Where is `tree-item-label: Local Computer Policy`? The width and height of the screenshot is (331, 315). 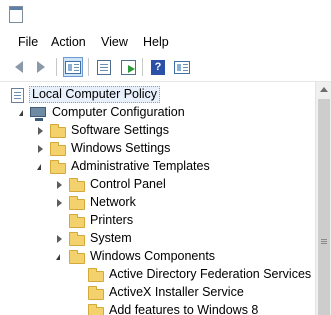 tree-item-label: Local Computer Policy is located at coordinates (95, 94).